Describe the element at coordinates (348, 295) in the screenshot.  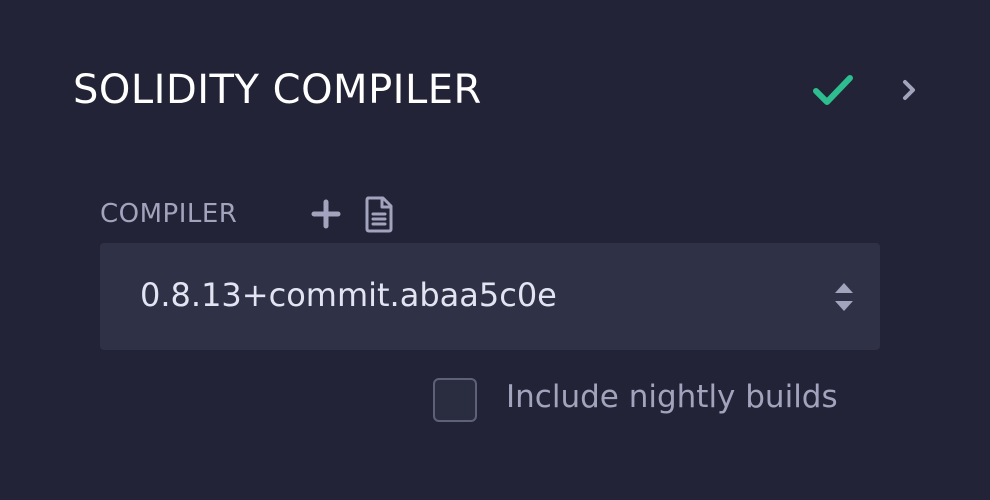
I see `compiler-version-value: 0.8.13+commit.abaa5c0e` at that location.